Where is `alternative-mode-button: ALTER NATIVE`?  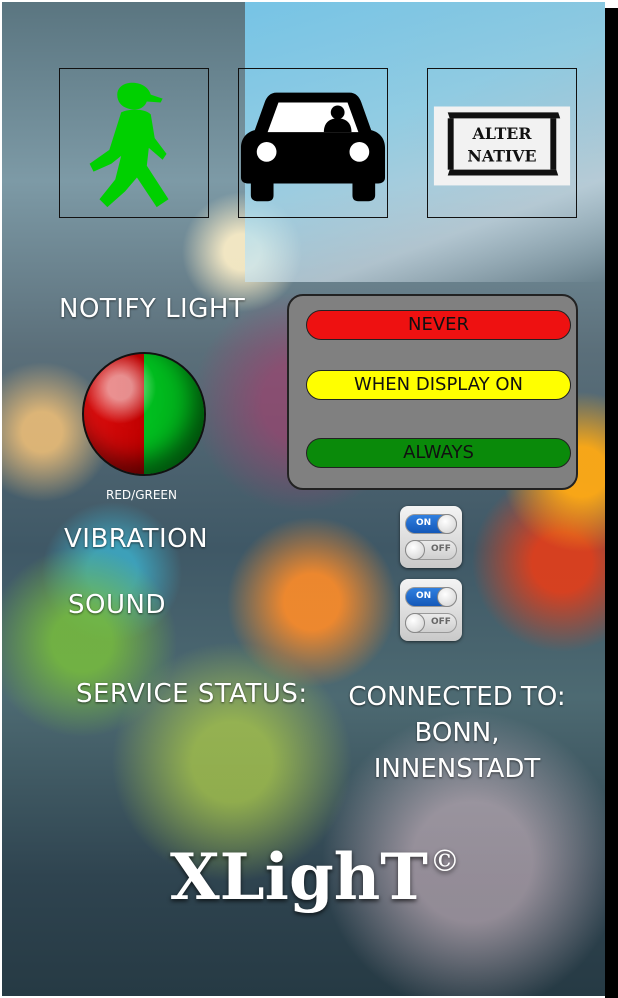 alternative-mode-button: ALTER NATIVE is located at coordinates (502, 143).